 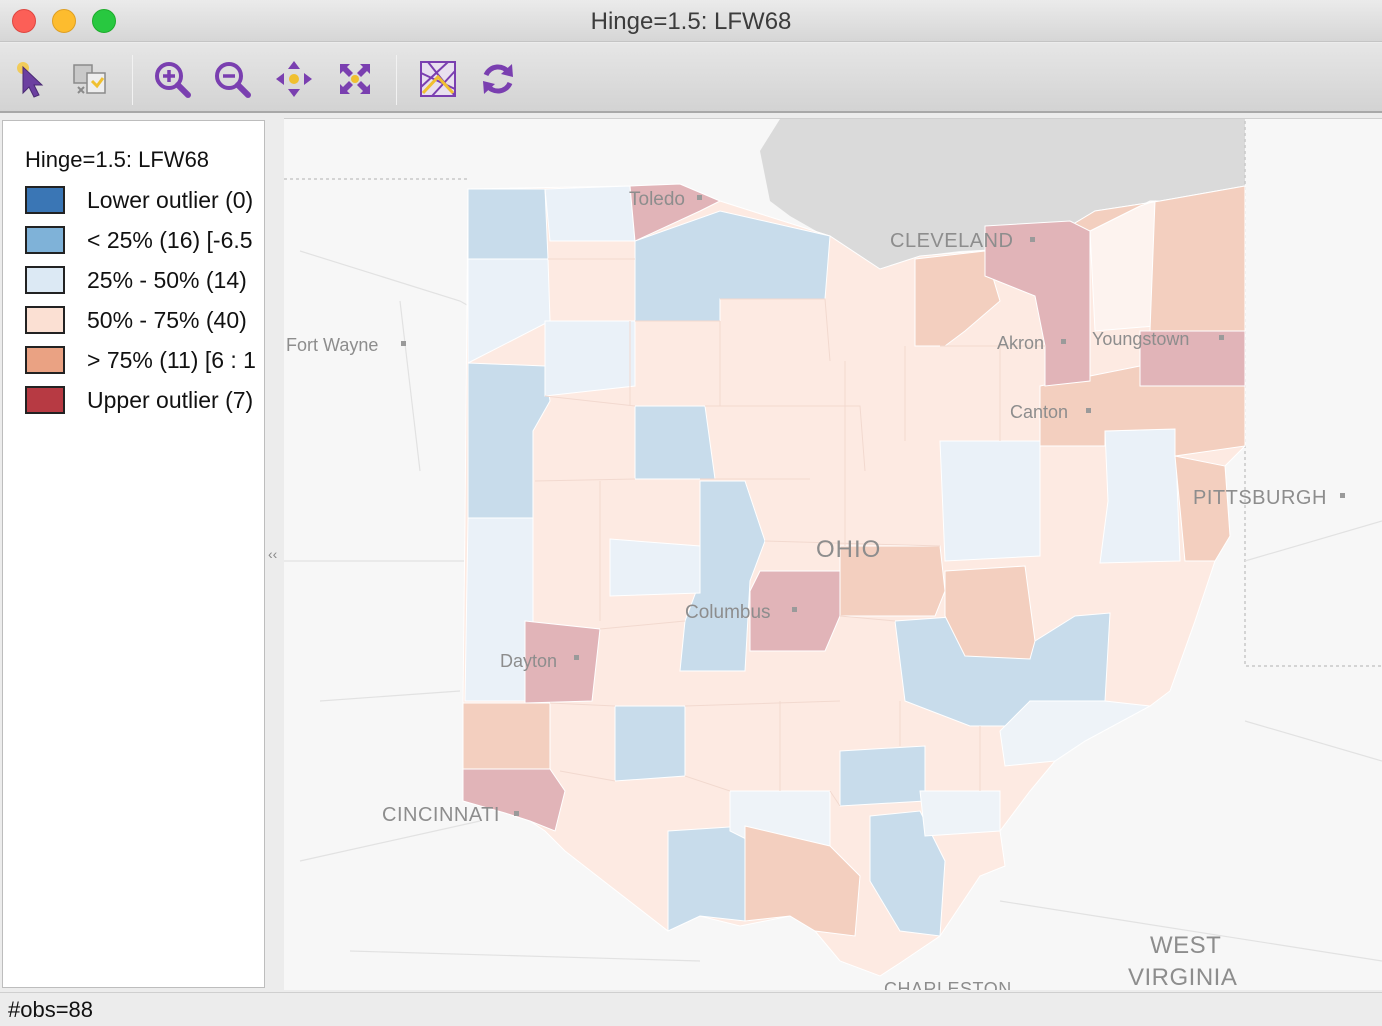 I want to click on pan-button, so click(x=294, y=79).